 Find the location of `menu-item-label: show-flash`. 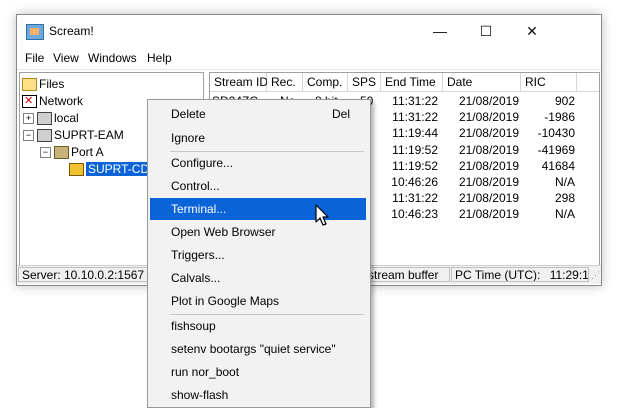

menu-item-label: show-flash is located at coordinates (200, 395).